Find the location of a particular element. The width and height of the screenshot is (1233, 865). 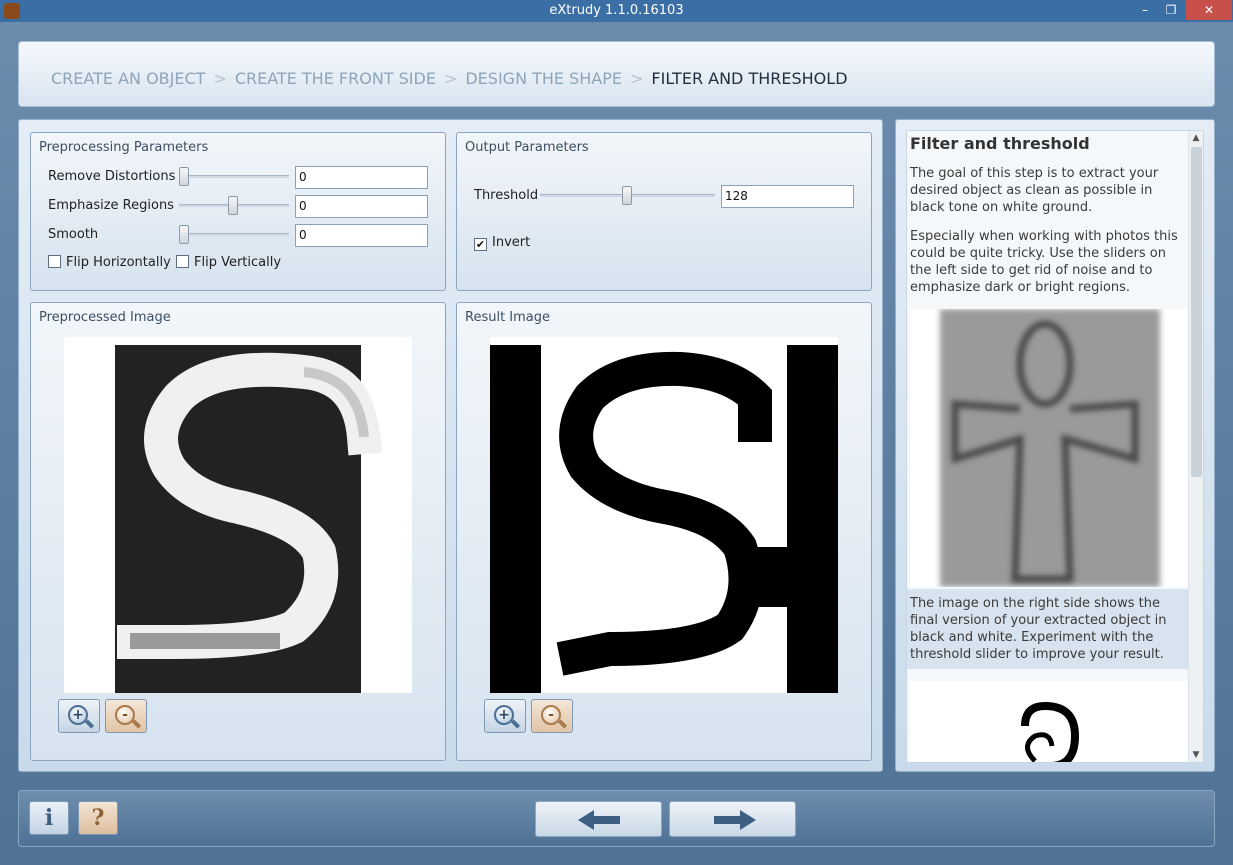

help-button: ? is located at coordinates (98, 818).